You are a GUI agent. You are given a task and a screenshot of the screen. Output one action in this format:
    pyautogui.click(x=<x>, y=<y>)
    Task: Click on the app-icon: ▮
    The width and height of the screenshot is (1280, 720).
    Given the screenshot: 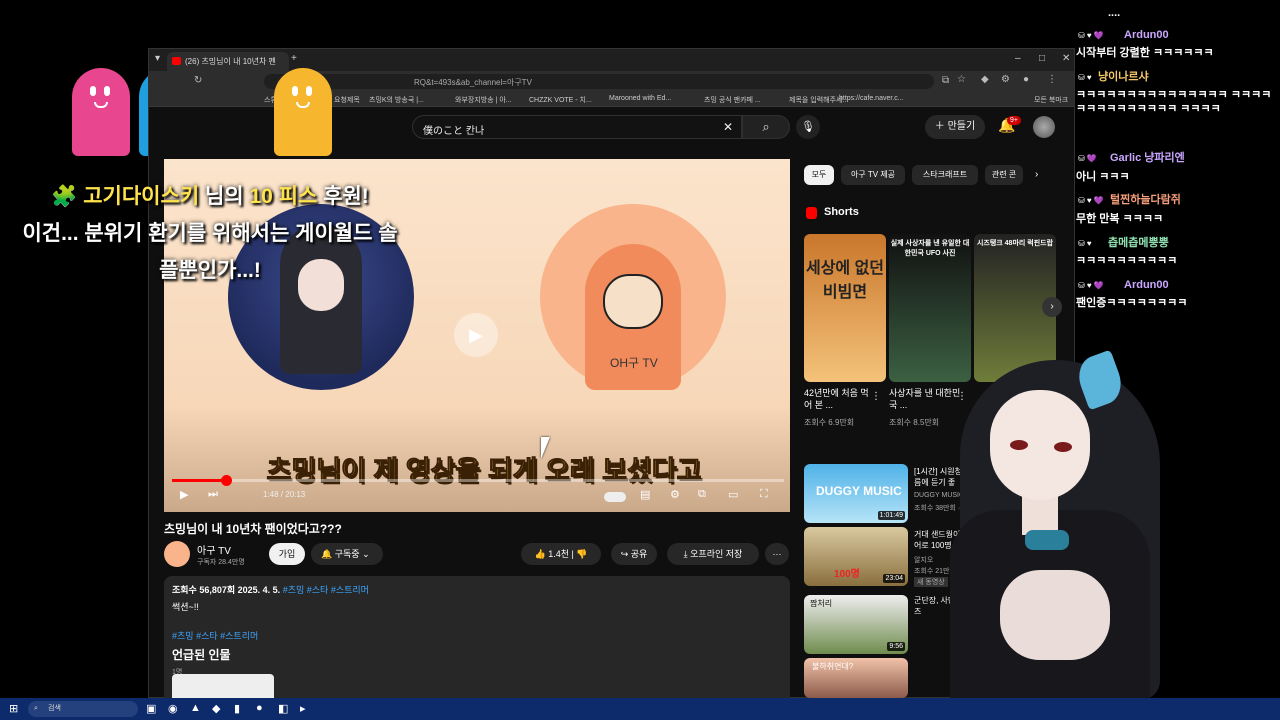 What is the action you would take?
    pyautogui.click(x=237, y=708)
    